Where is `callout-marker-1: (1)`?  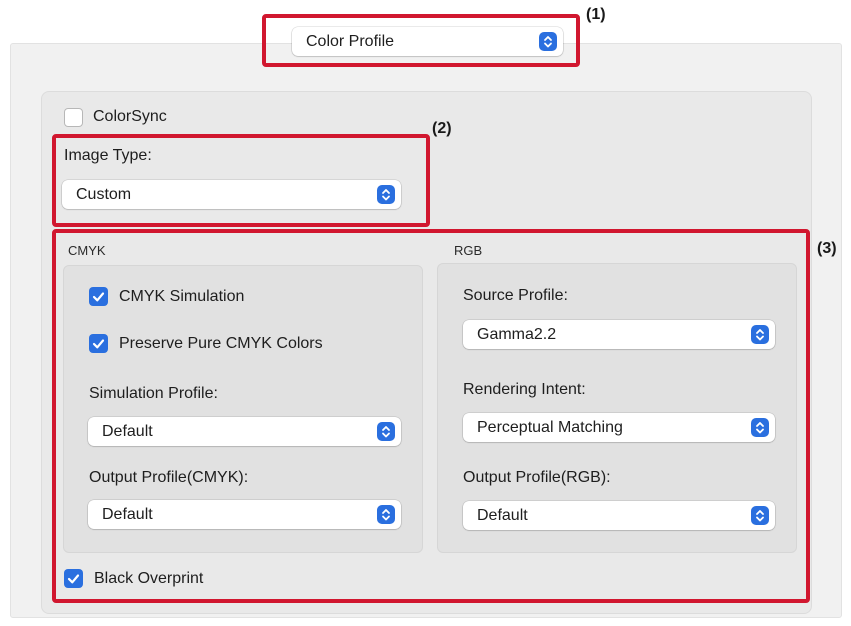 callout-marker-1: (1) is located at coordinates (596, 14).